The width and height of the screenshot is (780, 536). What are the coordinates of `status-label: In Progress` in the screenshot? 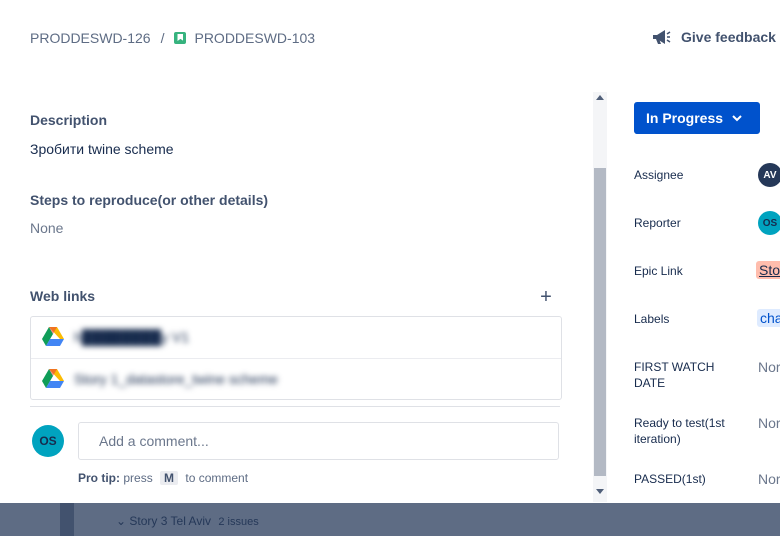 It's located at (685, 118).